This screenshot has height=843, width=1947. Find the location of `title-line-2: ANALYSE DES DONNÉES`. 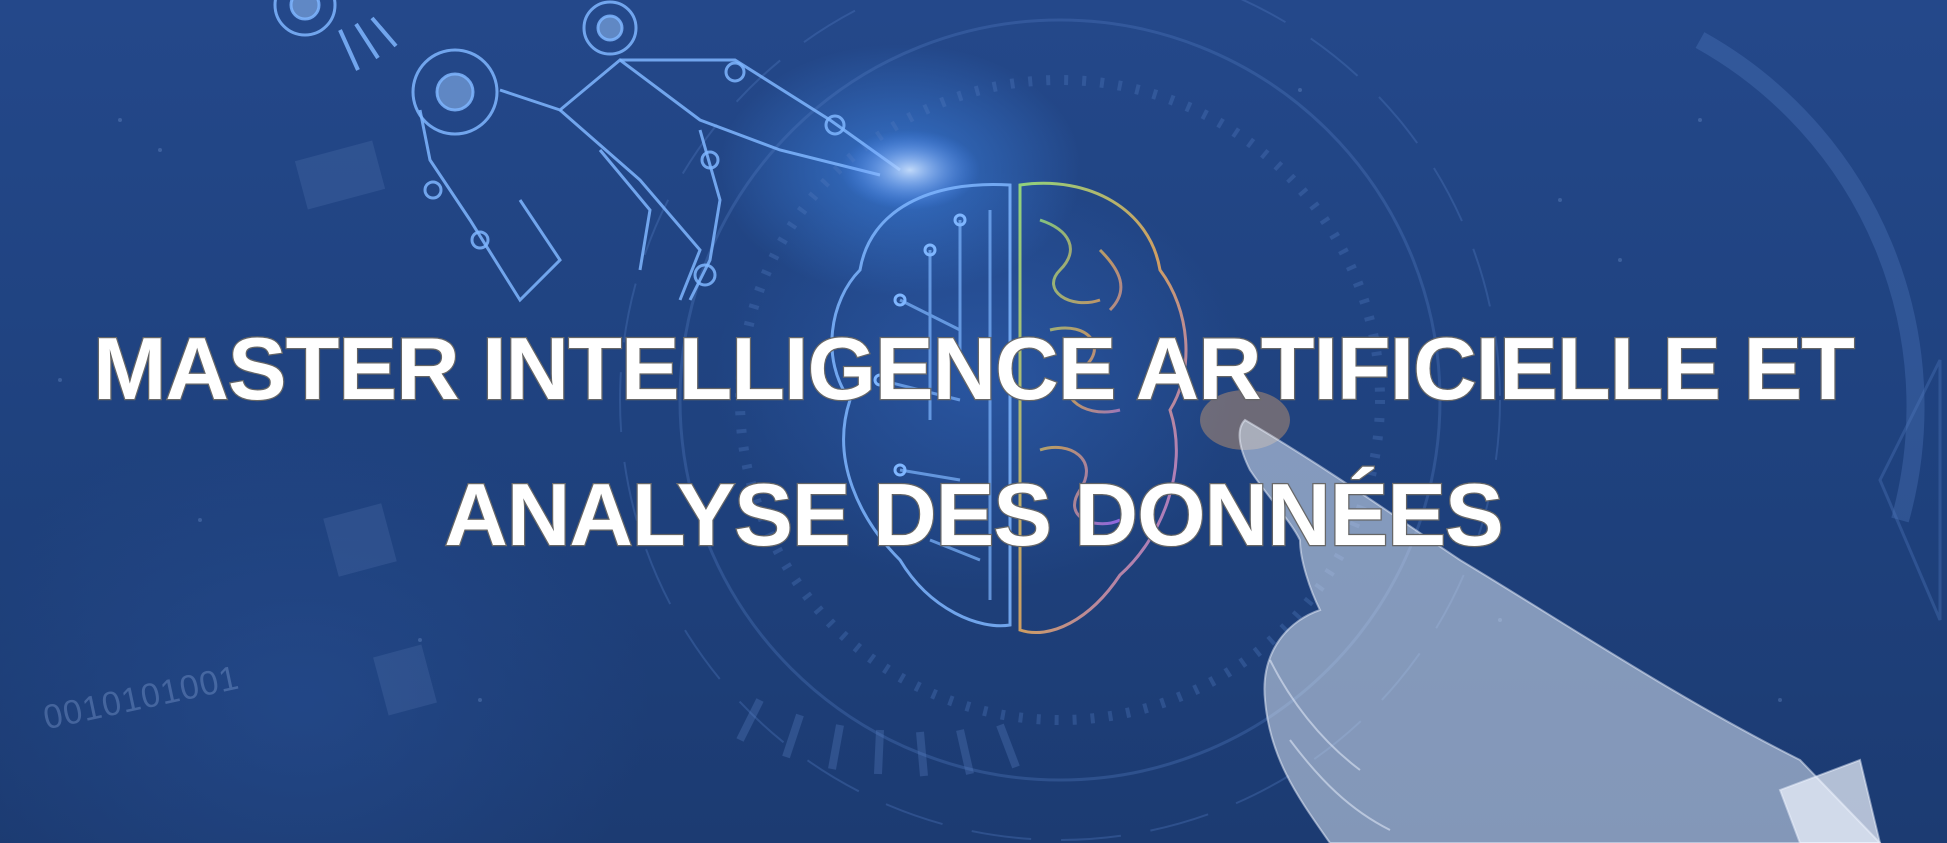

title-line-2: ANALYSE DES DONNÉES is located at coordinates (974, 515).